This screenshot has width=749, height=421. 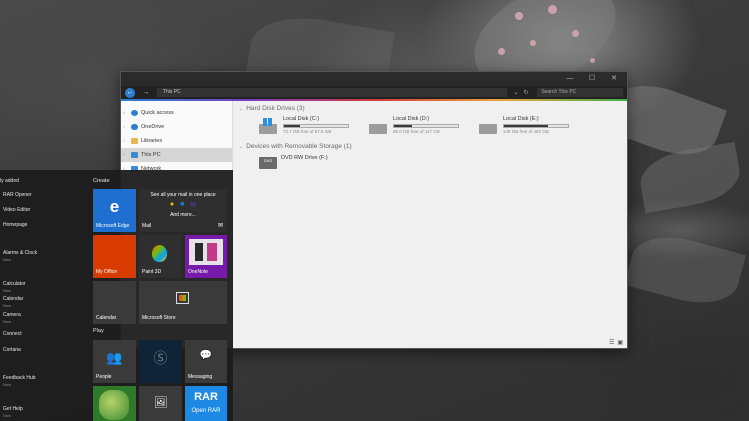 What do you see at coordinates (113, 226) in the screenshot?
I see `tile-label: Microsoft Edge` at bounding box center [113, 226].